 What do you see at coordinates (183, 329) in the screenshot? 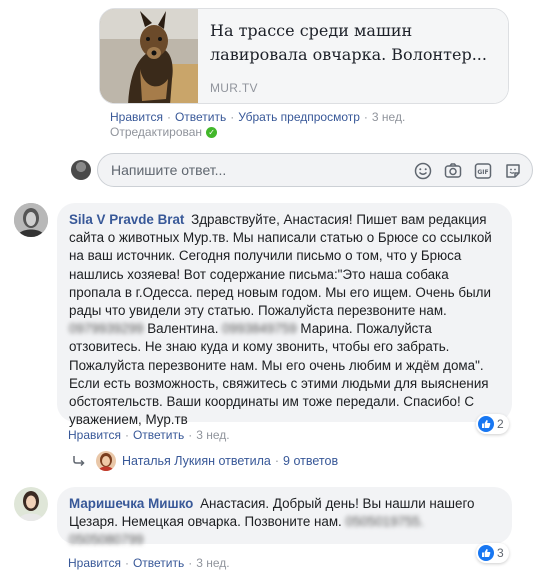
I see `comment-text: Валентина.` at bounding box center [183, 329].